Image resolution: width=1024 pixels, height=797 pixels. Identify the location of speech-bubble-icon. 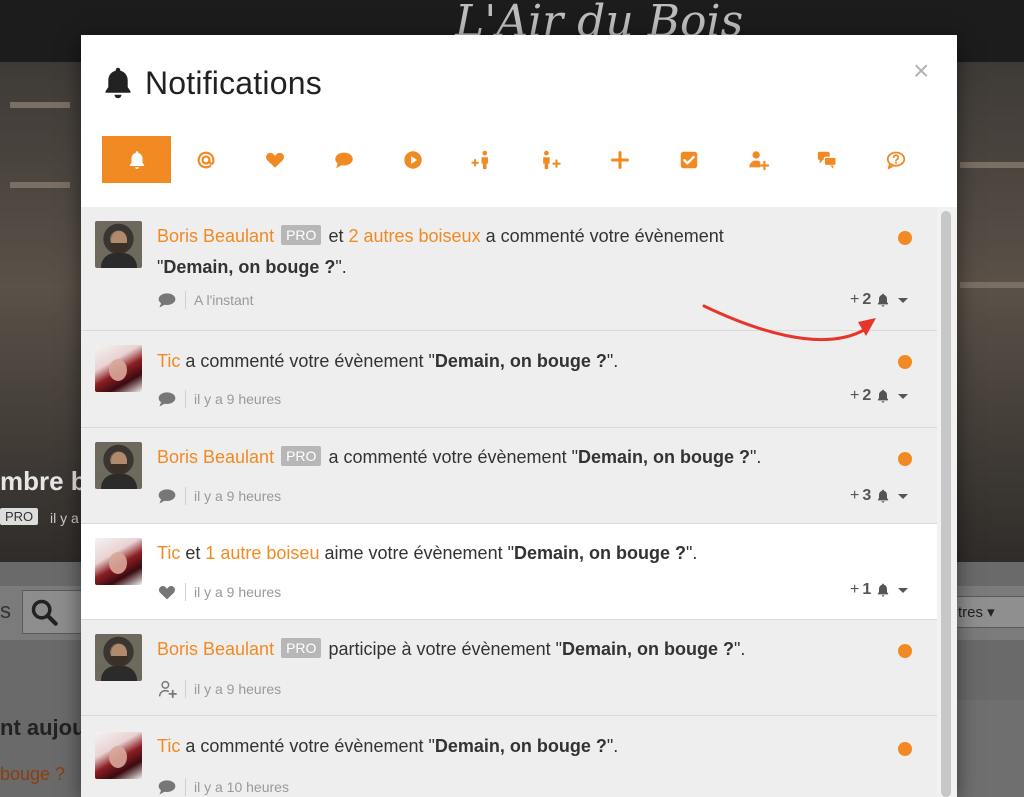
(343, 160).